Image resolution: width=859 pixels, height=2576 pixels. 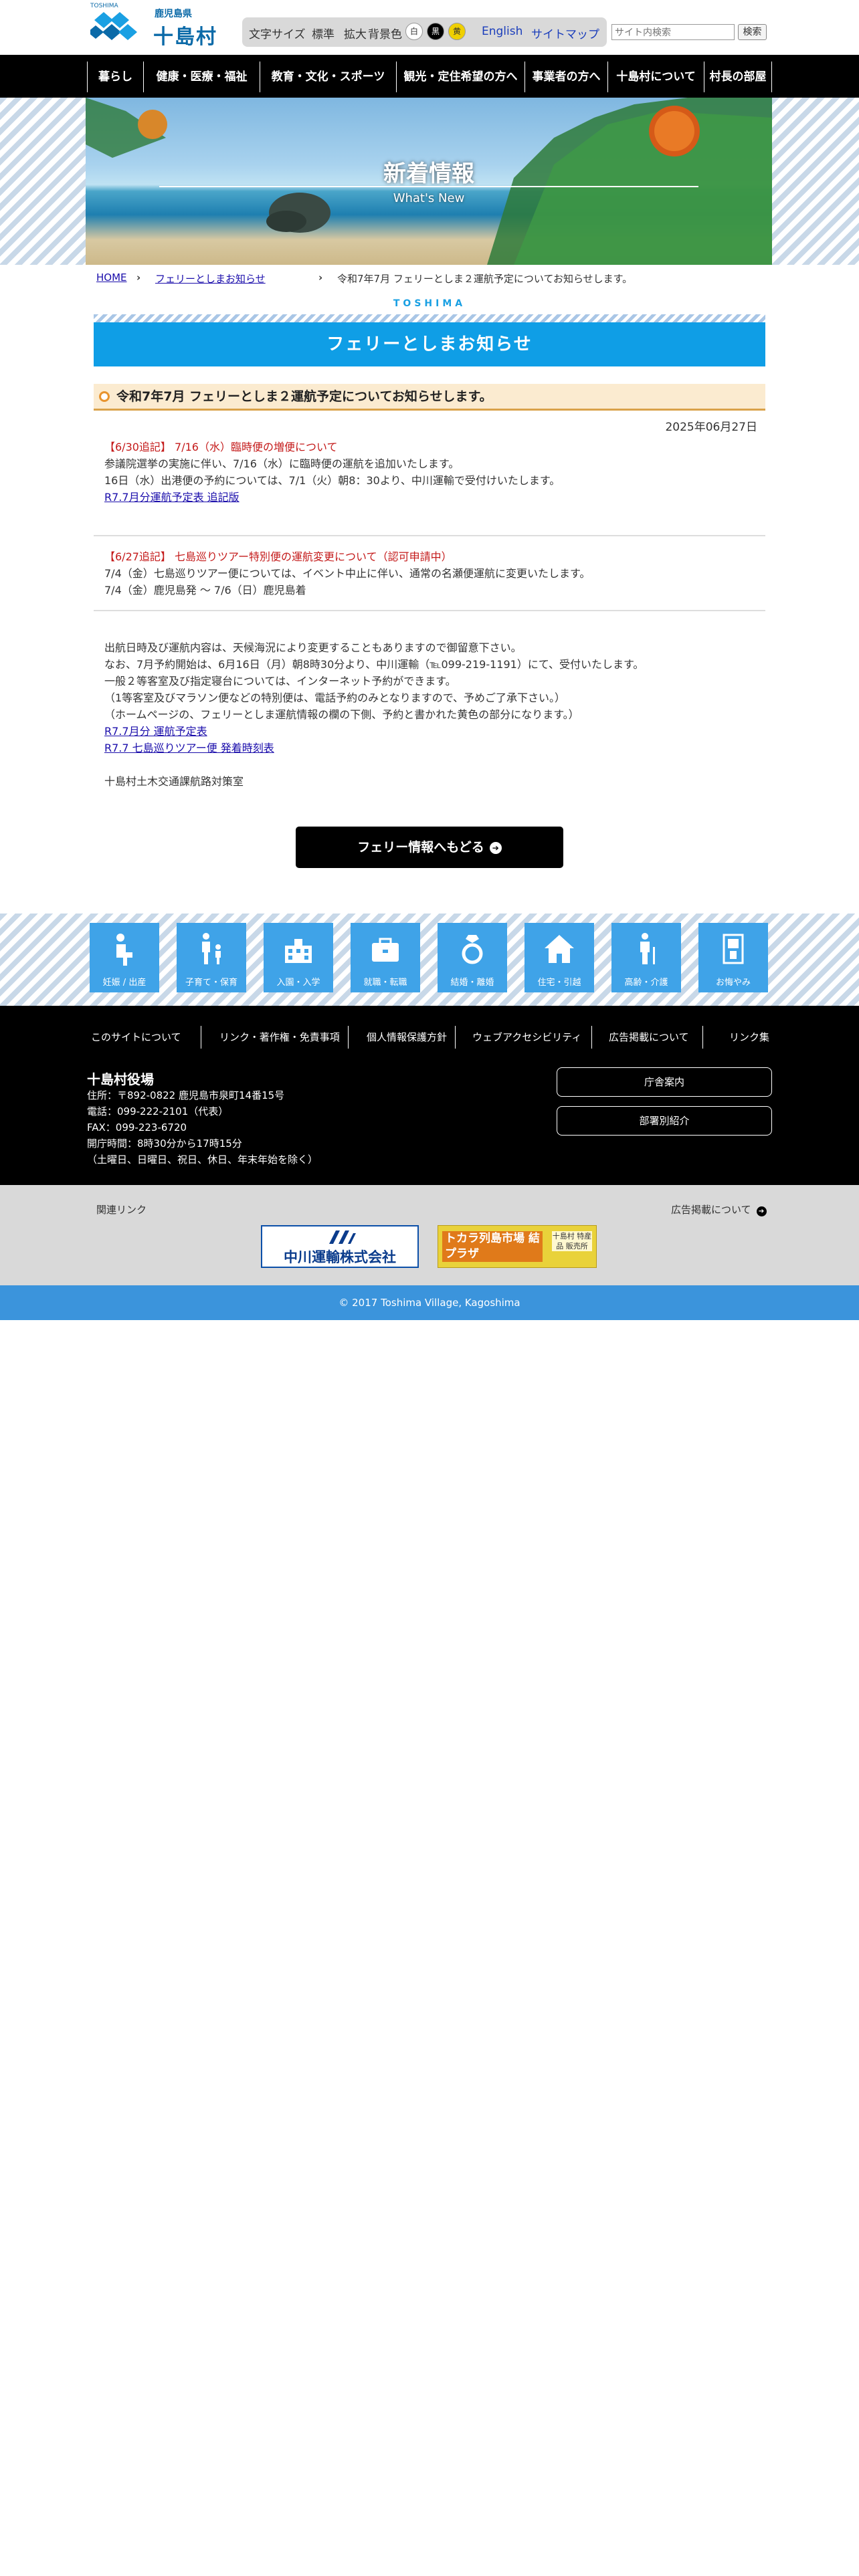 I want to click on category-employment: 就職・転職, so click(x=385, y=958).